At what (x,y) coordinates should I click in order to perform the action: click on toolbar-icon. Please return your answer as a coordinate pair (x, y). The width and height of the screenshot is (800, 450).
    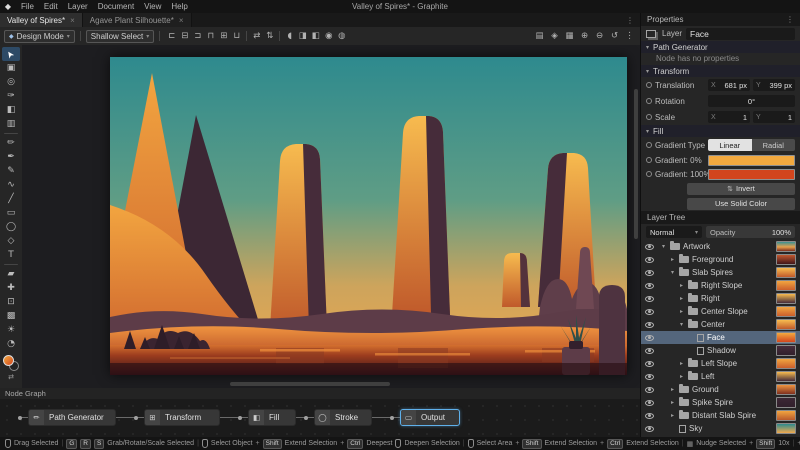
    Looking at the image, I should click on (247, 36).